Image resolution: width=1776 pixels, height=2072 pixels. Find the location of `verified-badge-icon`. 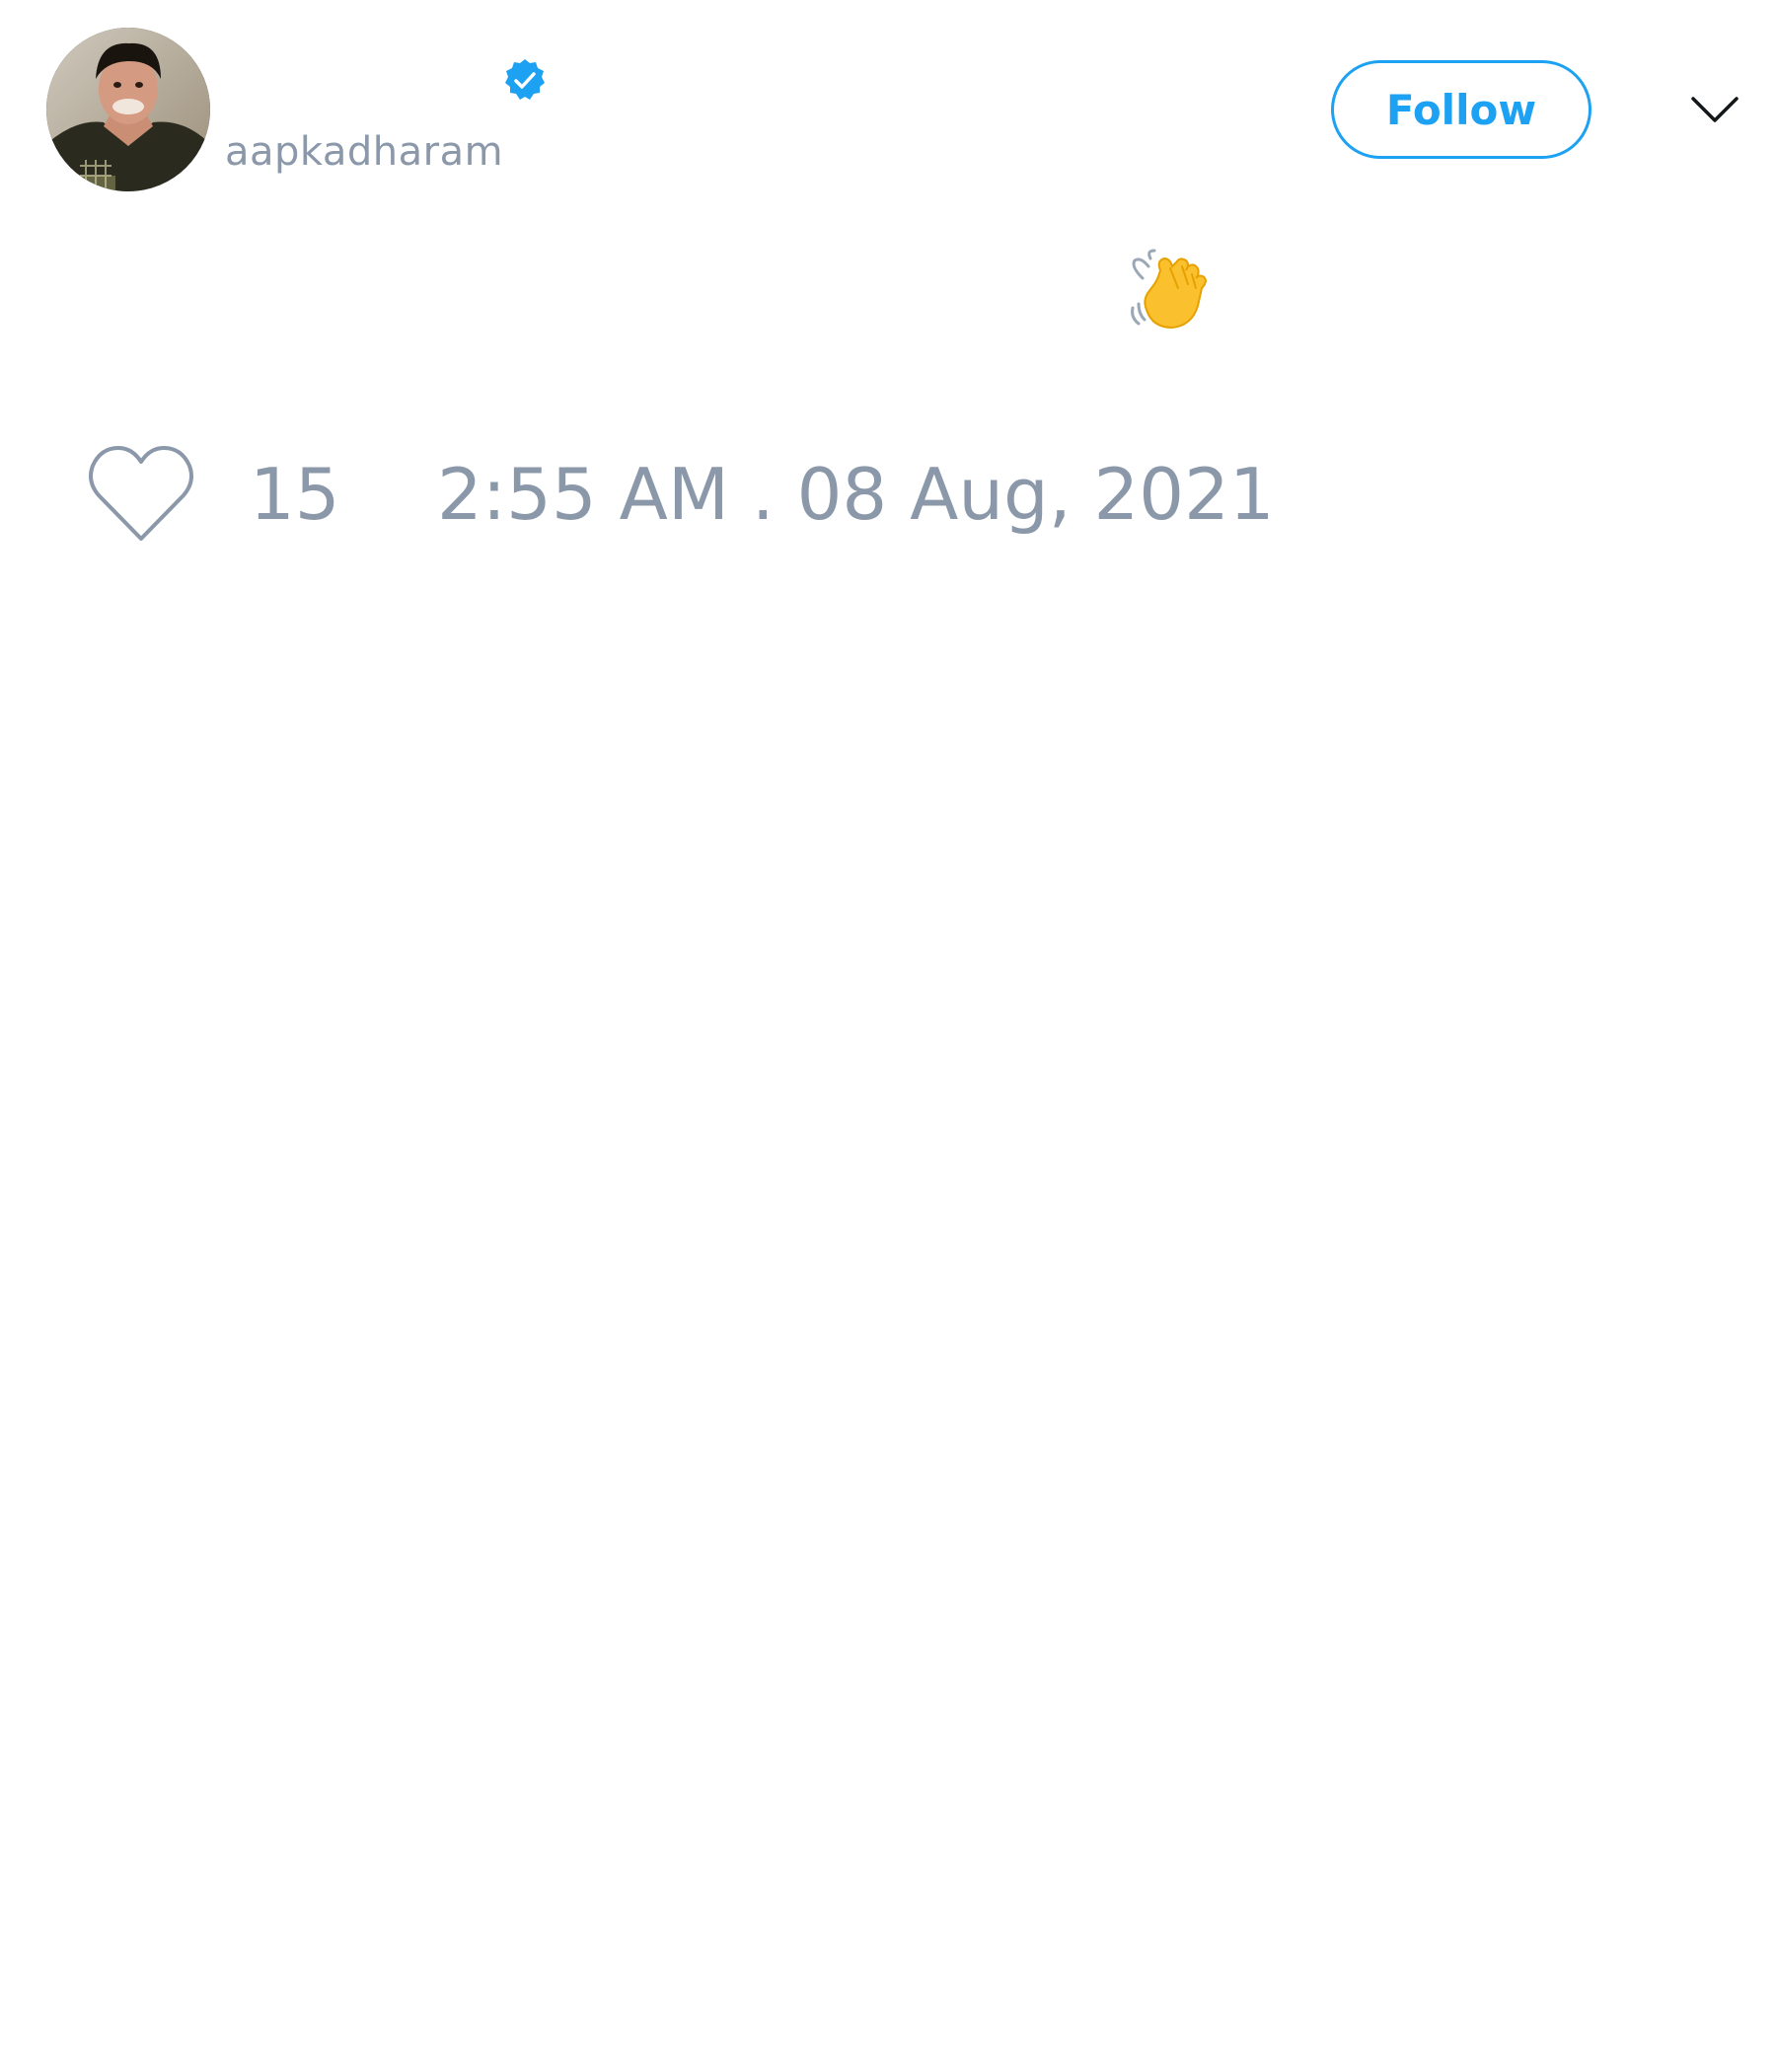

verified-badge-icon is located at coordinates (525, 80).